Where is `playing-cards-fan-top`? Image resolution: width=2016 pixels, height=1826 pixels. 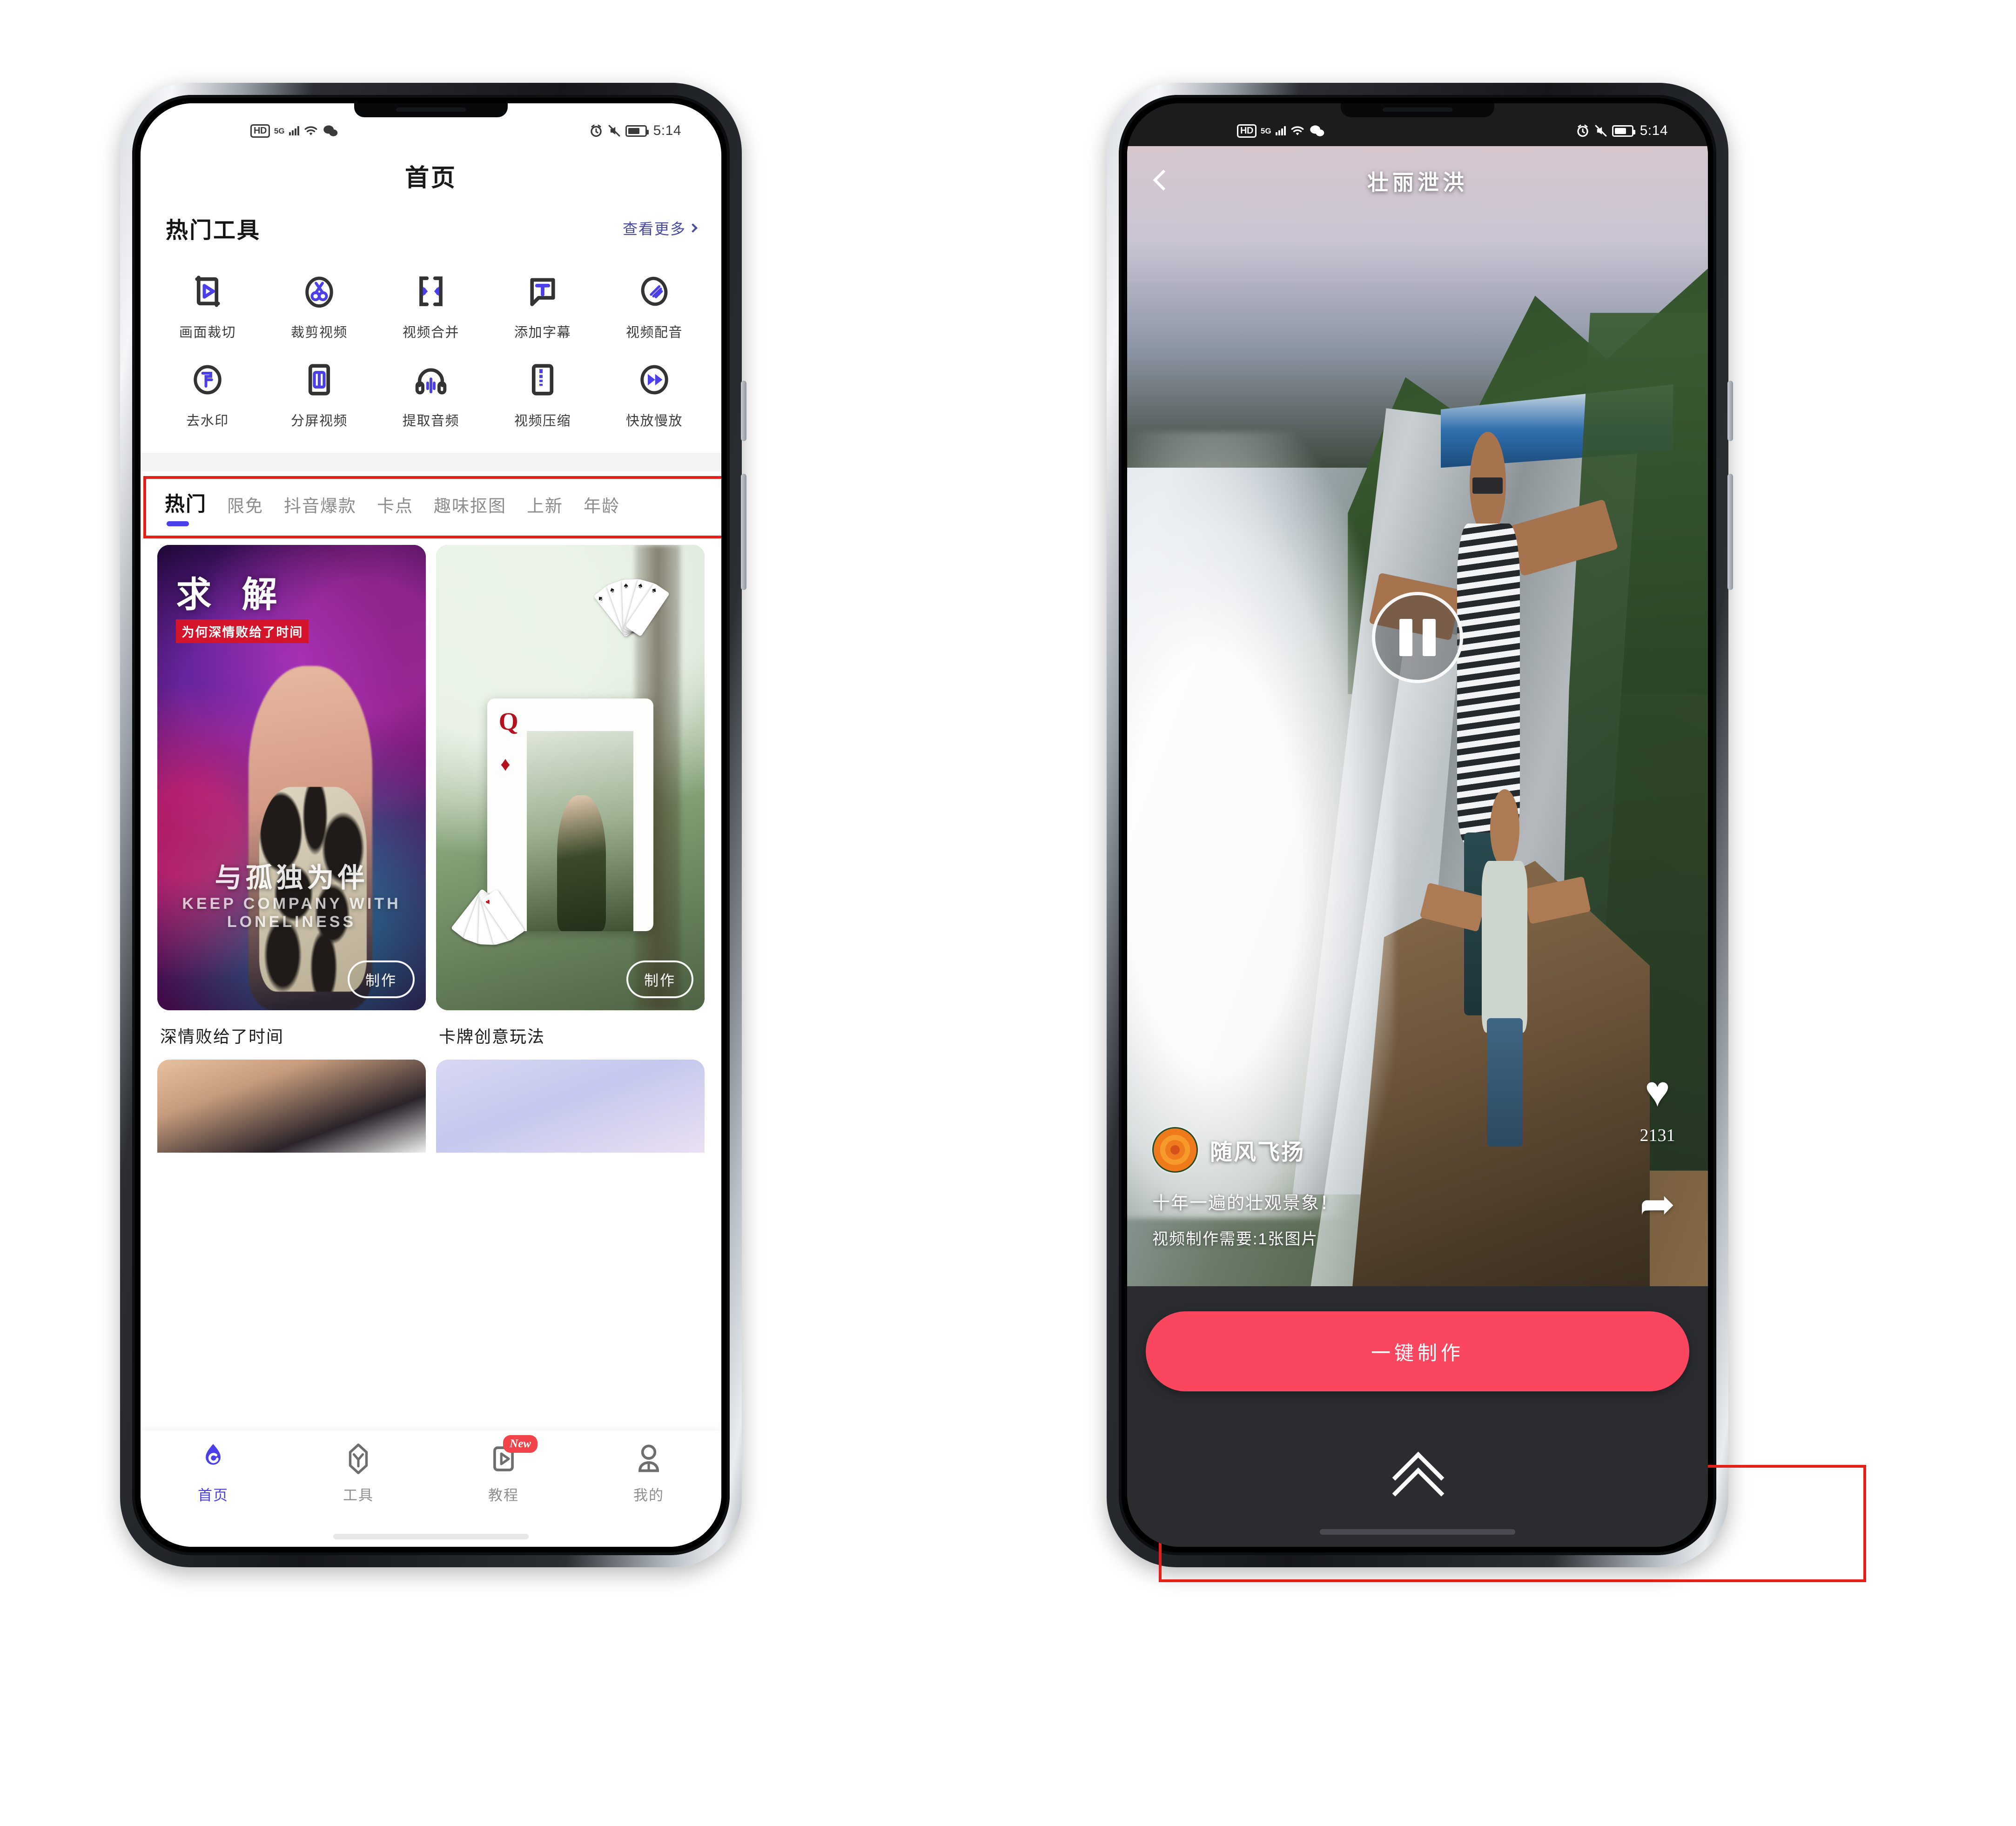
playing-cards-fan-top is located at coordinates (640, 624).